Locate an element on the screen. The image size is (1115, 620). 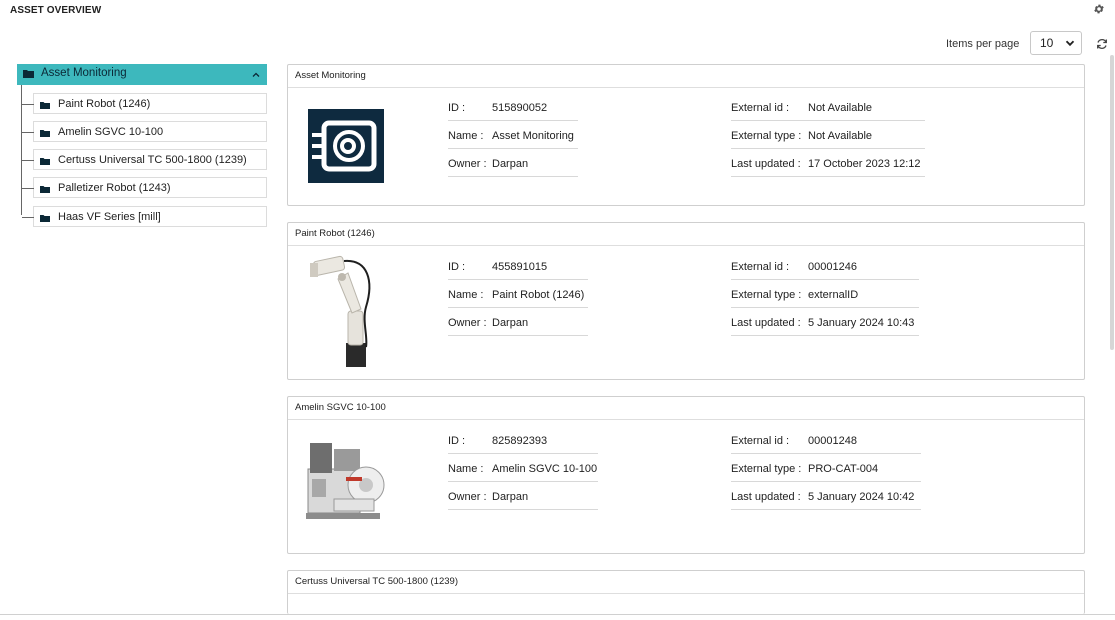
card-title: Asset Monitoring is located at coordinates (686, 76).